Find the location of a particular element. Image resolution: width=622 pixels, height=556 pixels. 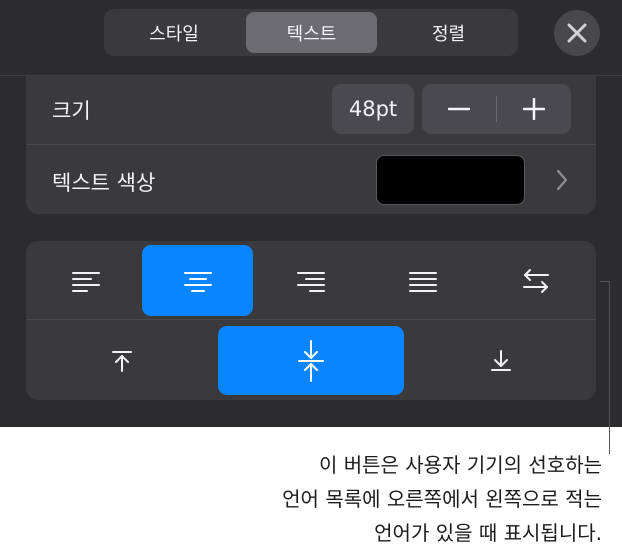

align-bottom-button is located at coordinates (500, 360).